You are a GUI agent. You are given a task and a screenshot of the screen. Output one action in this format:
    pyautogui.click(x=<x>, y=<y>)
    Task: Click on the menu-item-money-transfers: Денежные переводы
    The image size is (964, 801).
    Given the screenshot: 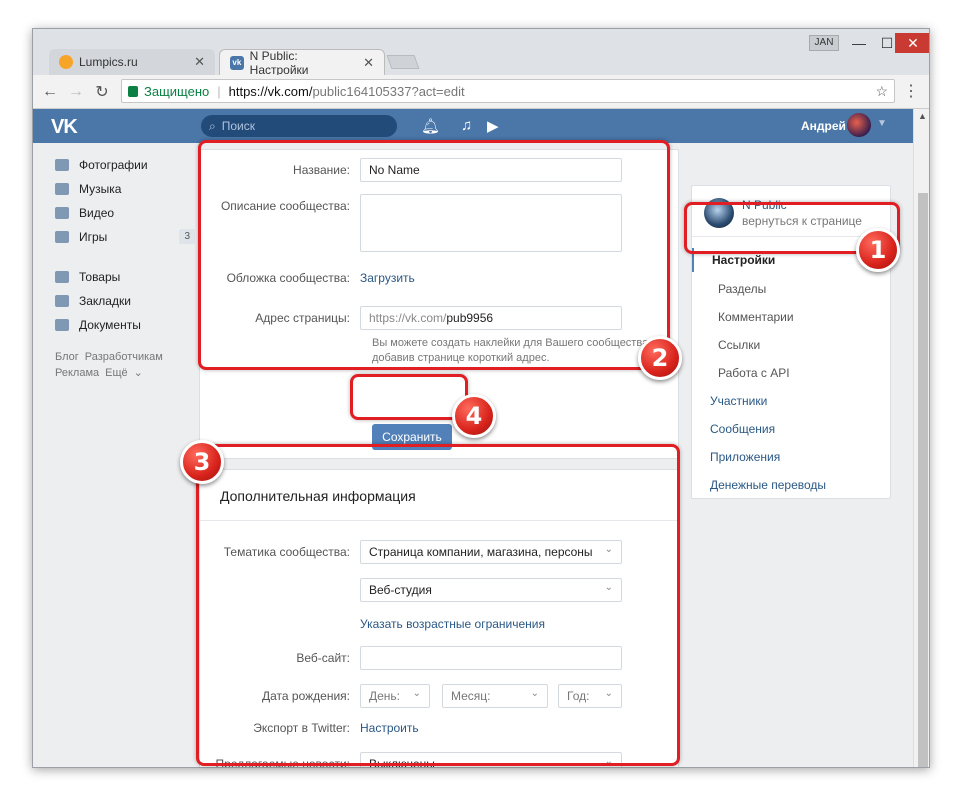 What is the action you would take?
    pyautogui.click(x=768, y=485)
    